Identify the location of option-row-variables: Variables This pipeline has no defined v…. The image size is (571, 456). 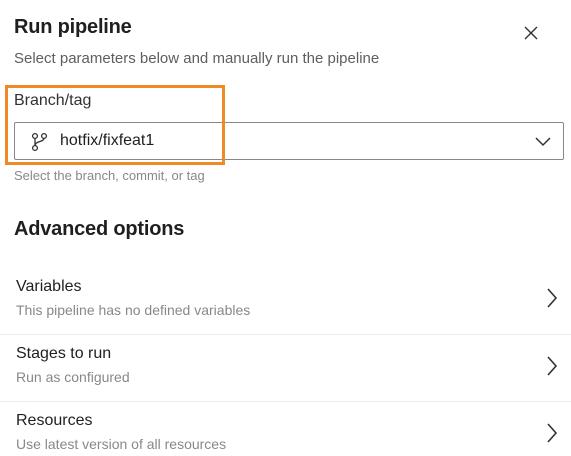
(285, 300).